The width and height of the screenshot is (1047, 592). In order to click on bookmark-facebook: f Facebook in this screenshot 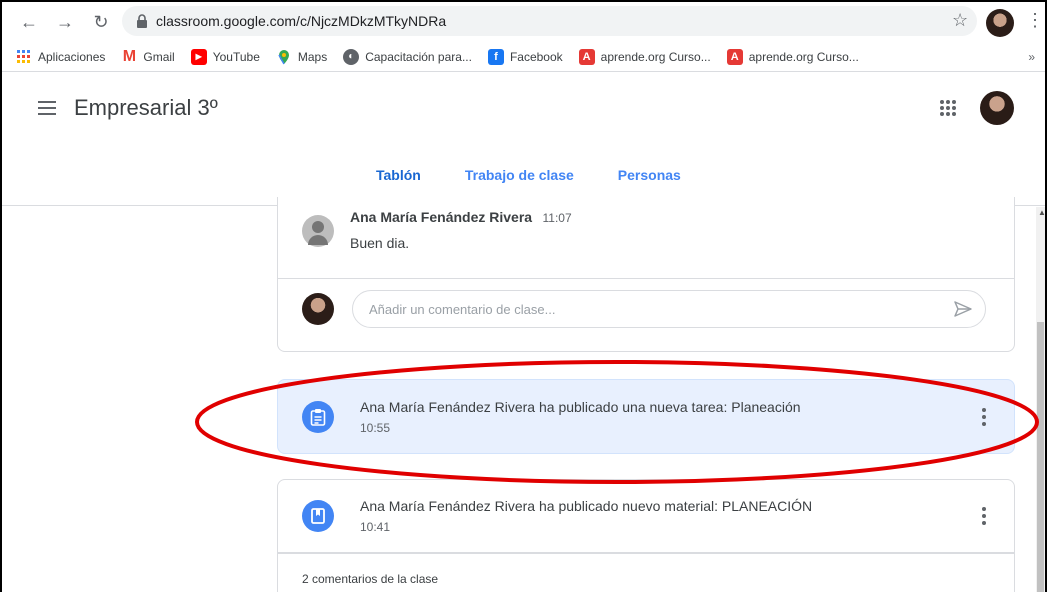, I will do `click(525, 56)`.